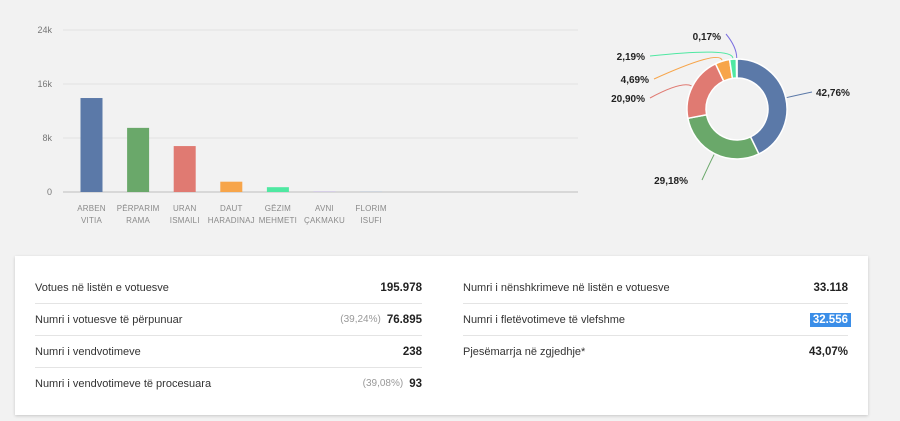 Image resolution: width=900 pixels, height=421 pixels. What do you see at coordinates (830, 287) in the screenshot?
I see `stat-value: 33.118` at bounding box center [830, 287].